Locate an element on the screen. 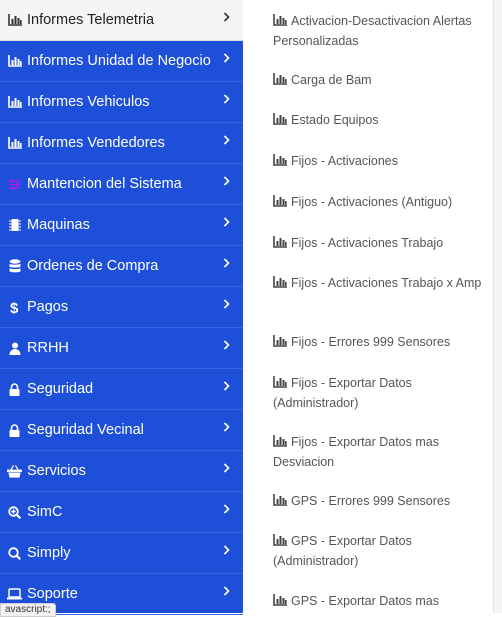 Image resolution: width=502 pixels, height=617 pixels. scrollbar is located at coordinates (498, 306).